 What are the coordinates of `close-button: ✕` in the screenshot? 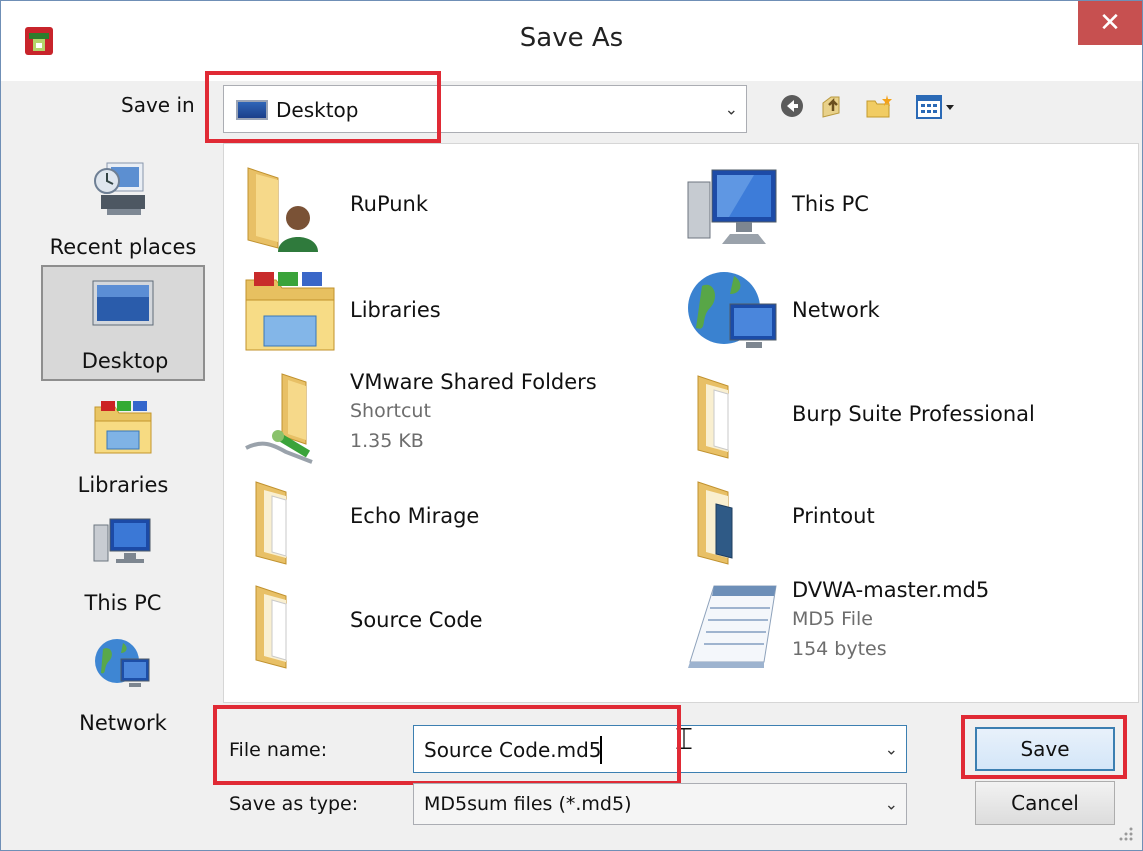 It's located at (1110, 23).